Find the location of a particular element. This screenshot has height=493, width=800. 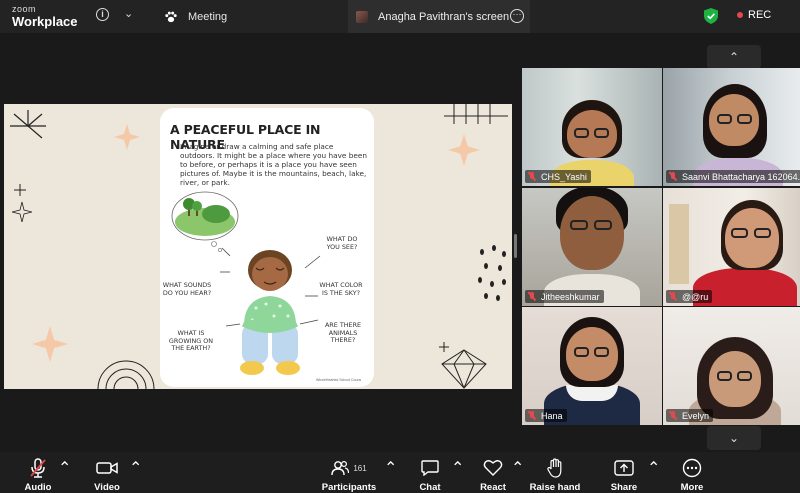

logo-workplace-text: Workplace is located at coordinates (45, 21).